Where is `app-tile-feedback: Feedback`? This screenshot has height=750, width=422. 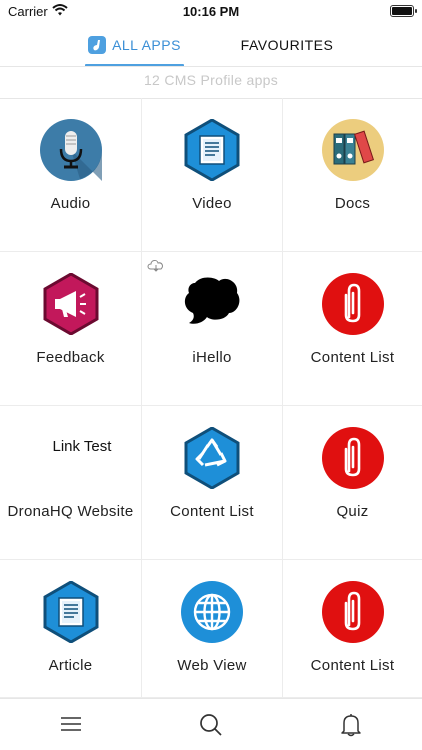
app-tile-feedback: Feedback is located at coordinates (71, 329).